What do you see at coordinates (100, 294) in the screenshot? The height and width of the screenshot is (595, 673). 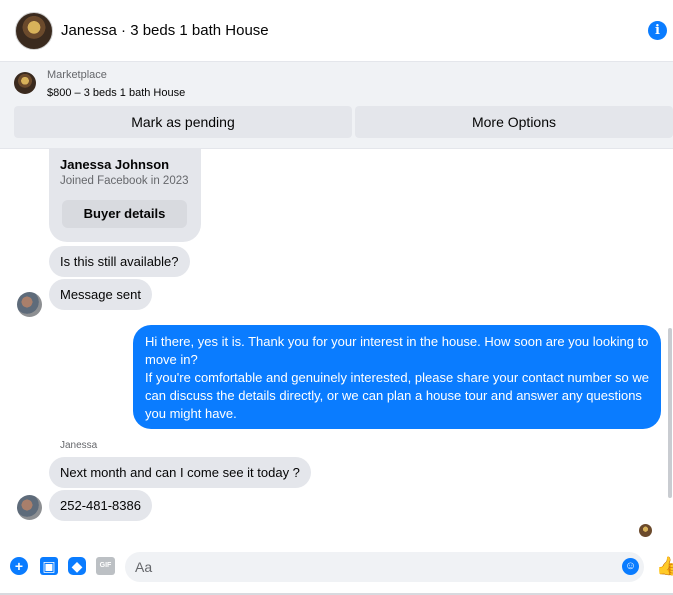 I see `incoming-message: Message sent` at bounding box center [100, 294].